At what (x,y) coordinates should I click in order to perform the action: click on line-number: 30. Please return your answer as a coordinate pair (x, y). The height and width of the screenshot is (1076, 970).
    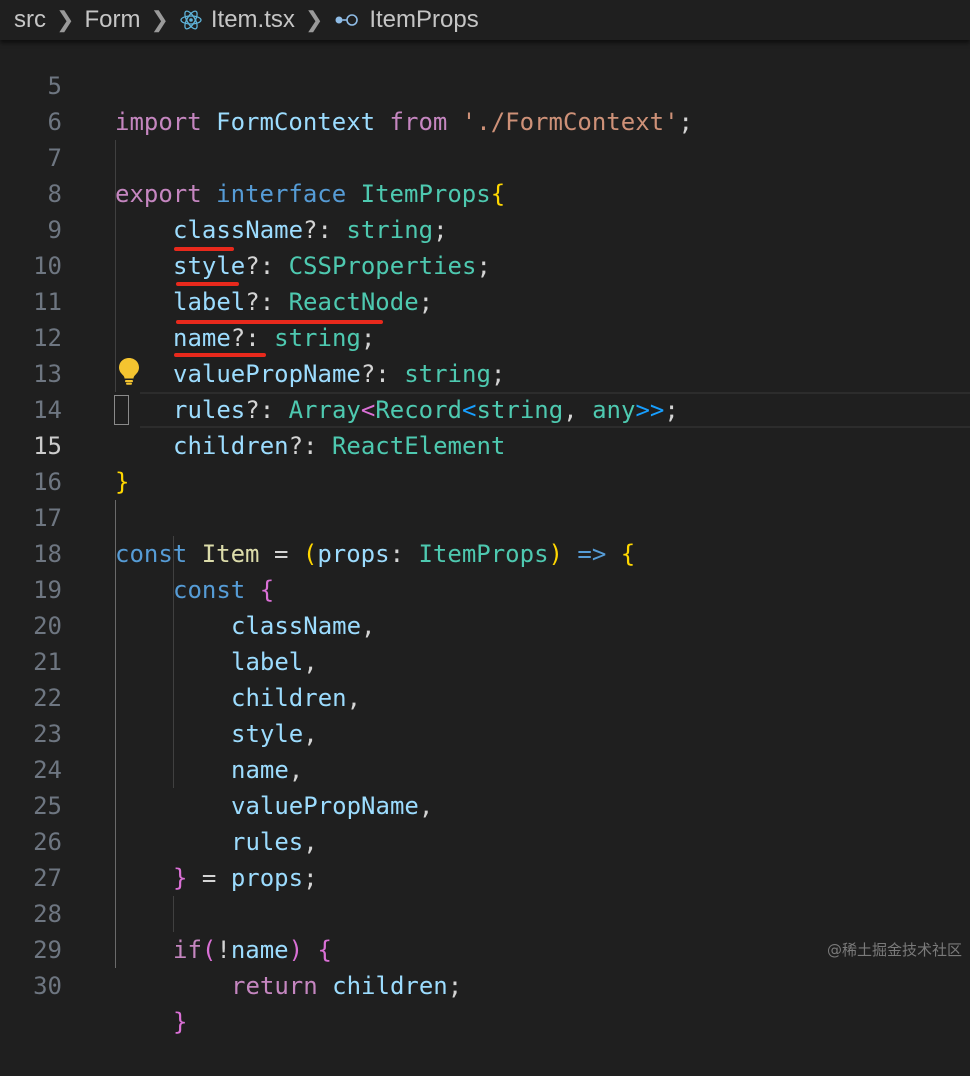
    Looking at the image, I should click on (47, 986).